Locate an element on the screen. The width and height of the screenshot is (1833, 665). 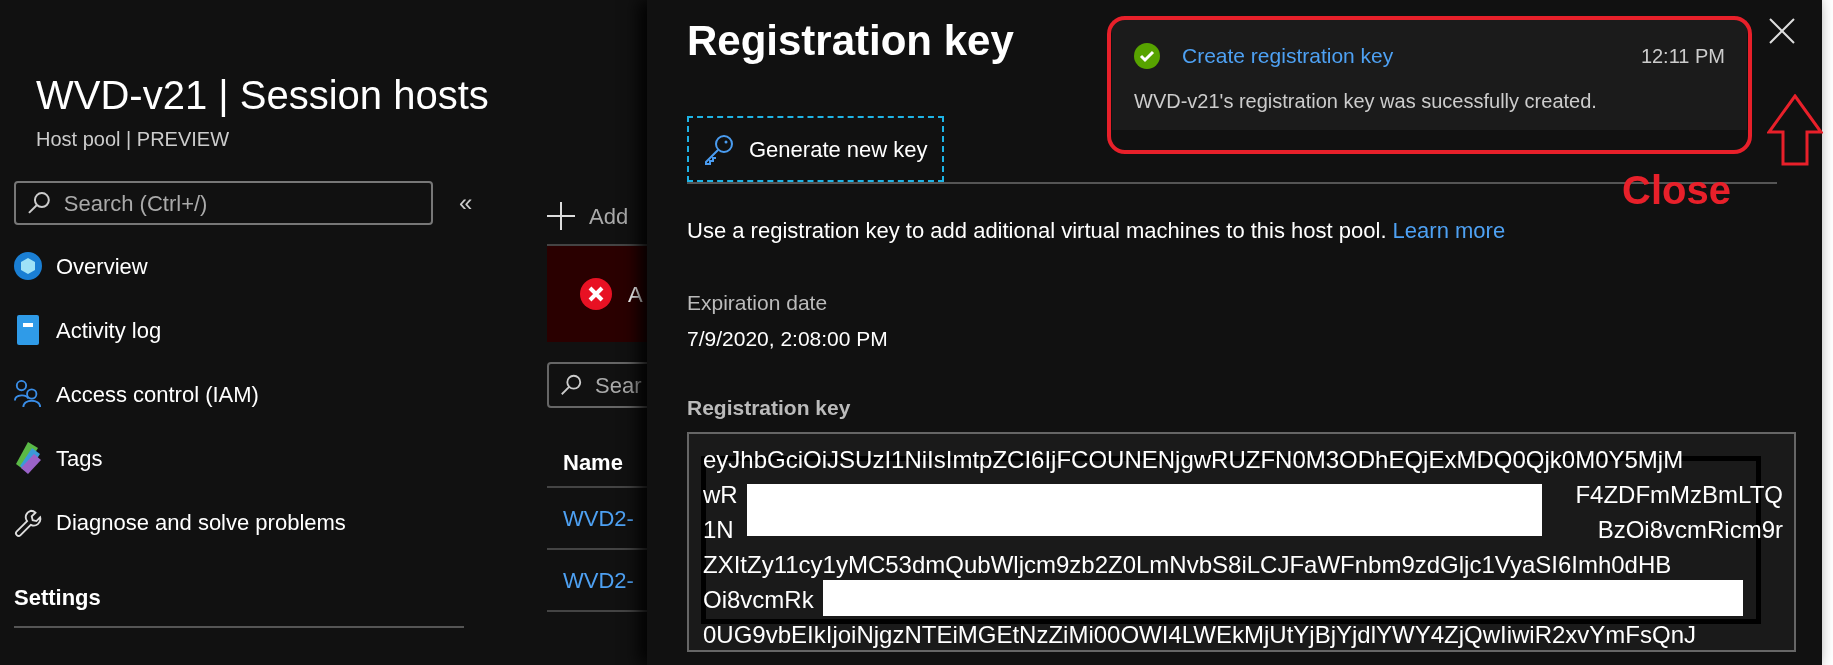
wrench-icon is located at coordinates (28, 522).